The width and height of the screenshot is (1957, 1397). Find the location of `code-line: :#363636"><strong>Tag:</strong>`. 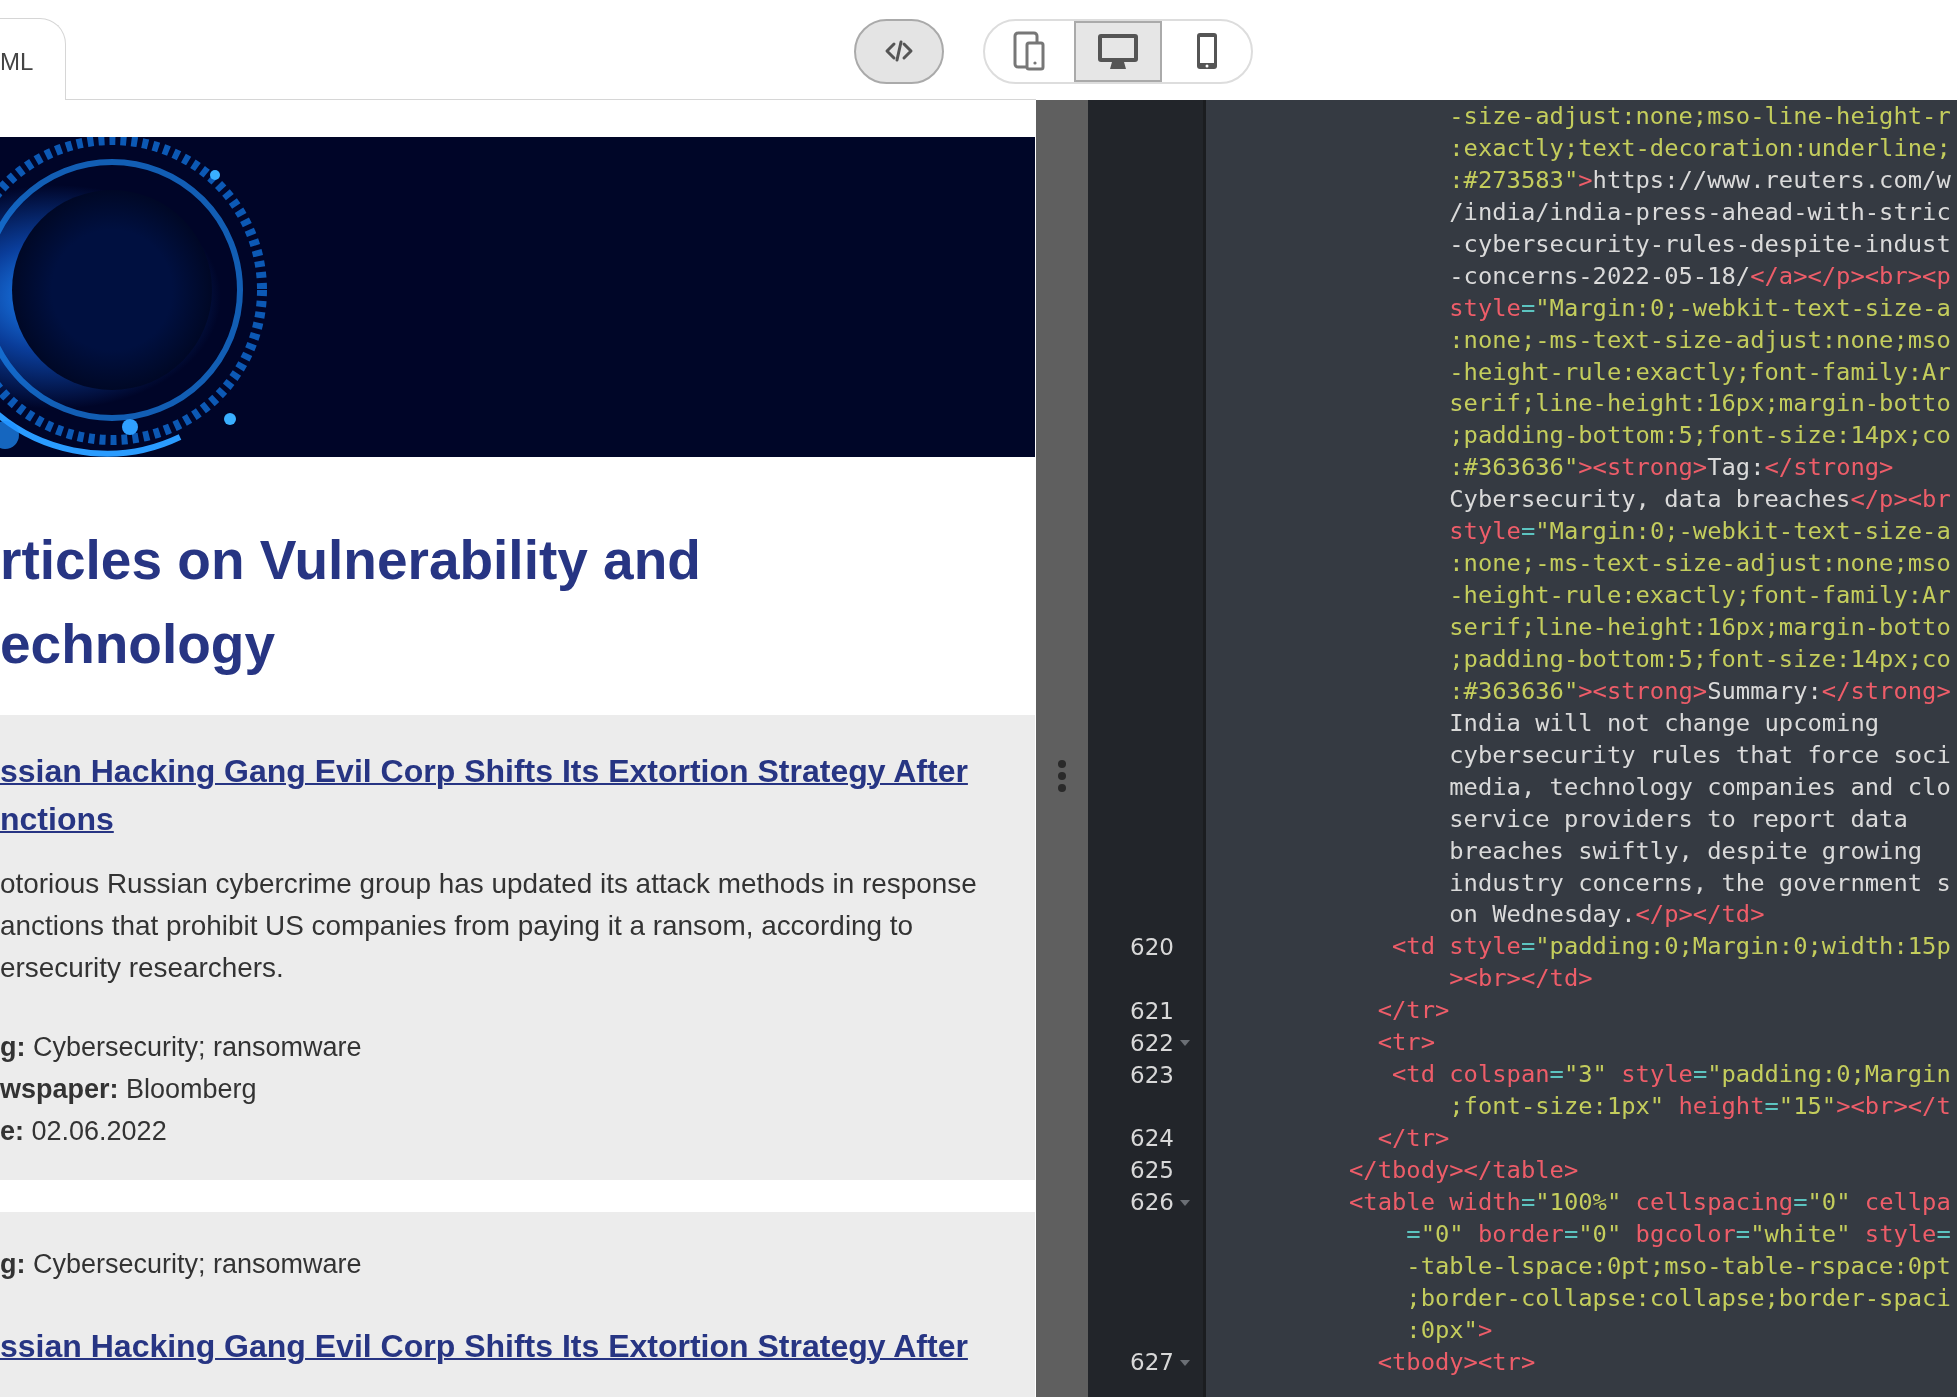

code-line: :#363636"><strong>Tag:</strong> is located at coordinates (1671, 468).